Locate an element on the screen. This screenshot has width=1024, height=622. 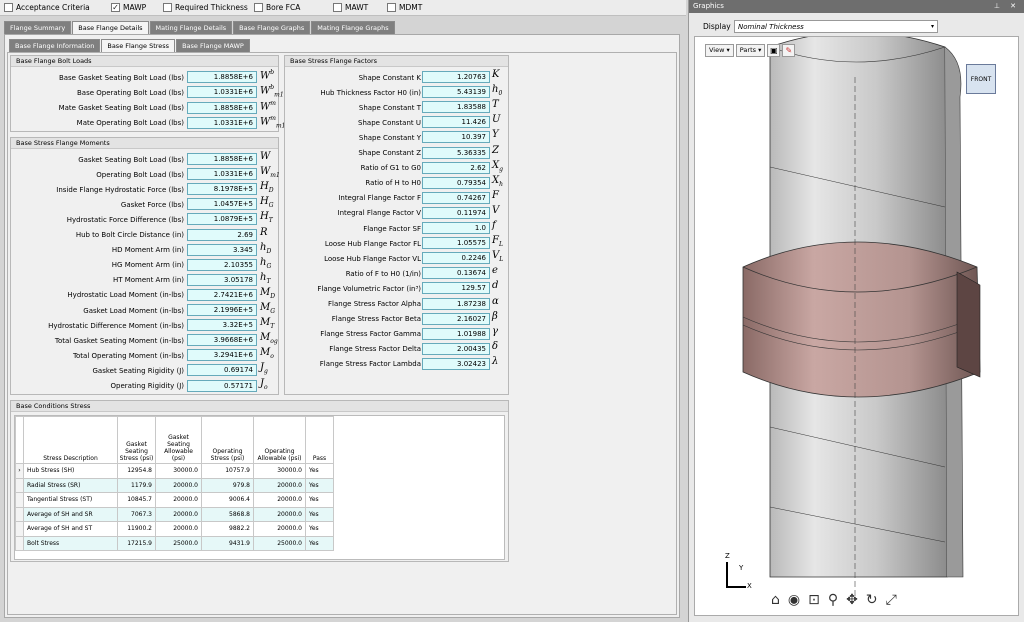
field-value: 3.9668E+6 is located at coordinates (222, 340).